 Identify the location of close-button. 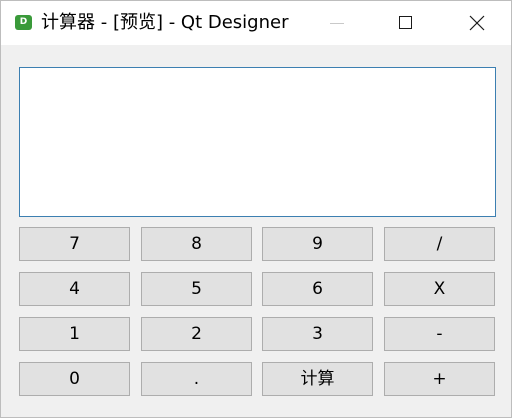
(476, 23).